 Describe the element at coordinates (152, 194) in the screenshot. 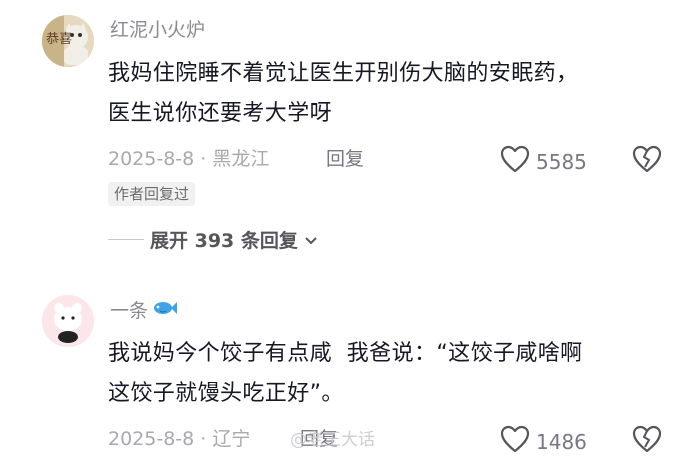

I see `author-replied-badge: 作者回复过` at that location.